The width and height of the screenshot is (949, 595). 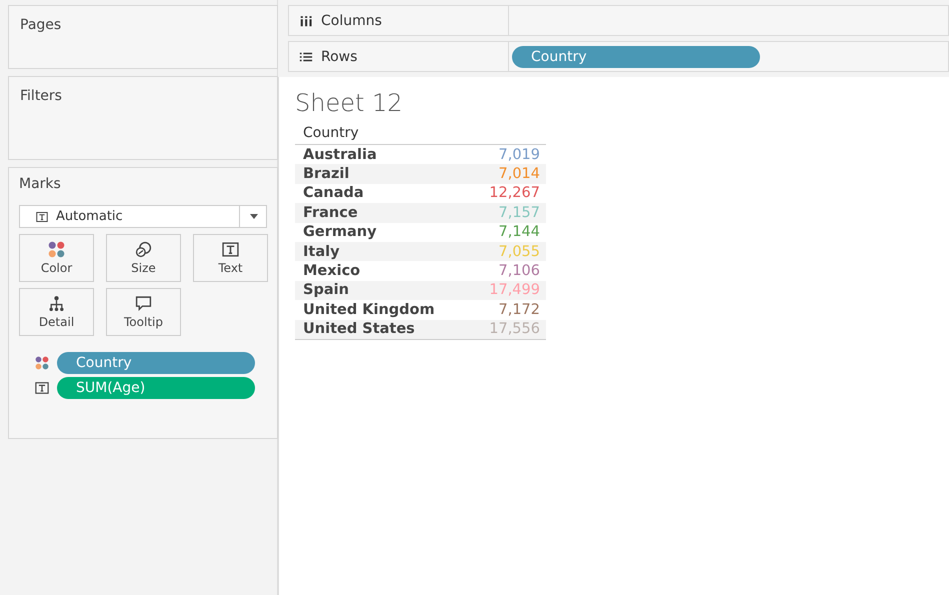 I want to click on table-cell: Mexico, so click(x=331, y=271).